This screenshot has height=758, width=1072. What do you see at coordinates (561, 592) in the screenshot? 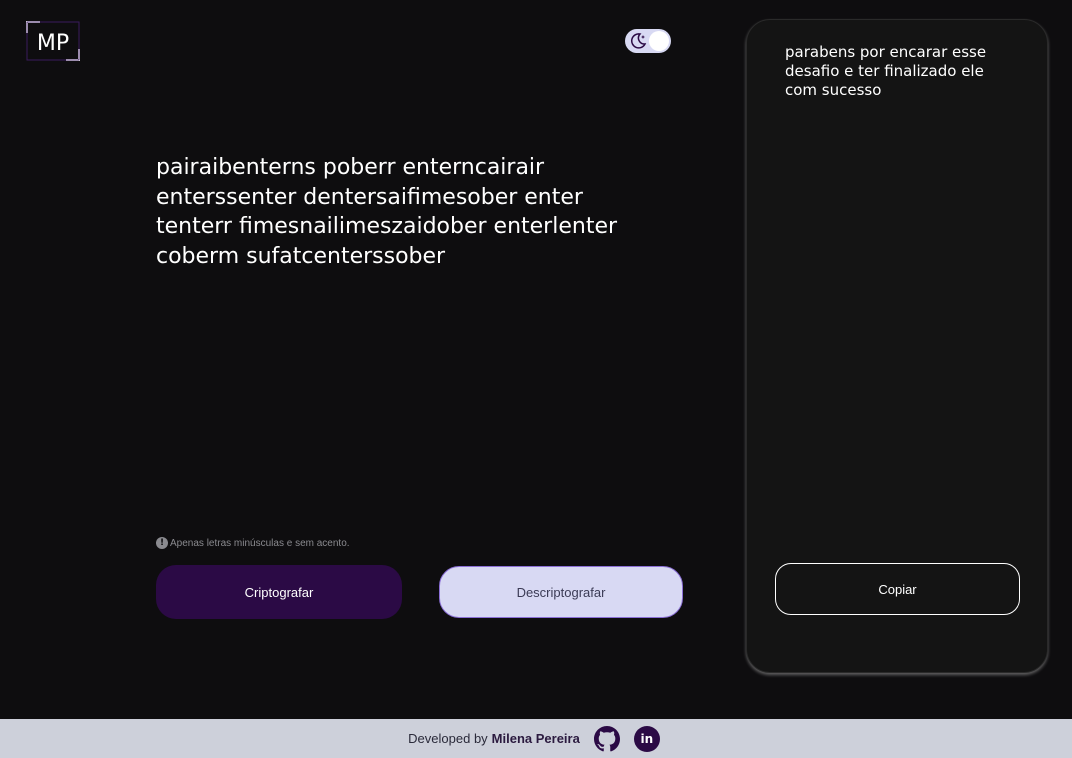
I see `decrypt-button: Descriptografar` at bounding box center [561, 592].